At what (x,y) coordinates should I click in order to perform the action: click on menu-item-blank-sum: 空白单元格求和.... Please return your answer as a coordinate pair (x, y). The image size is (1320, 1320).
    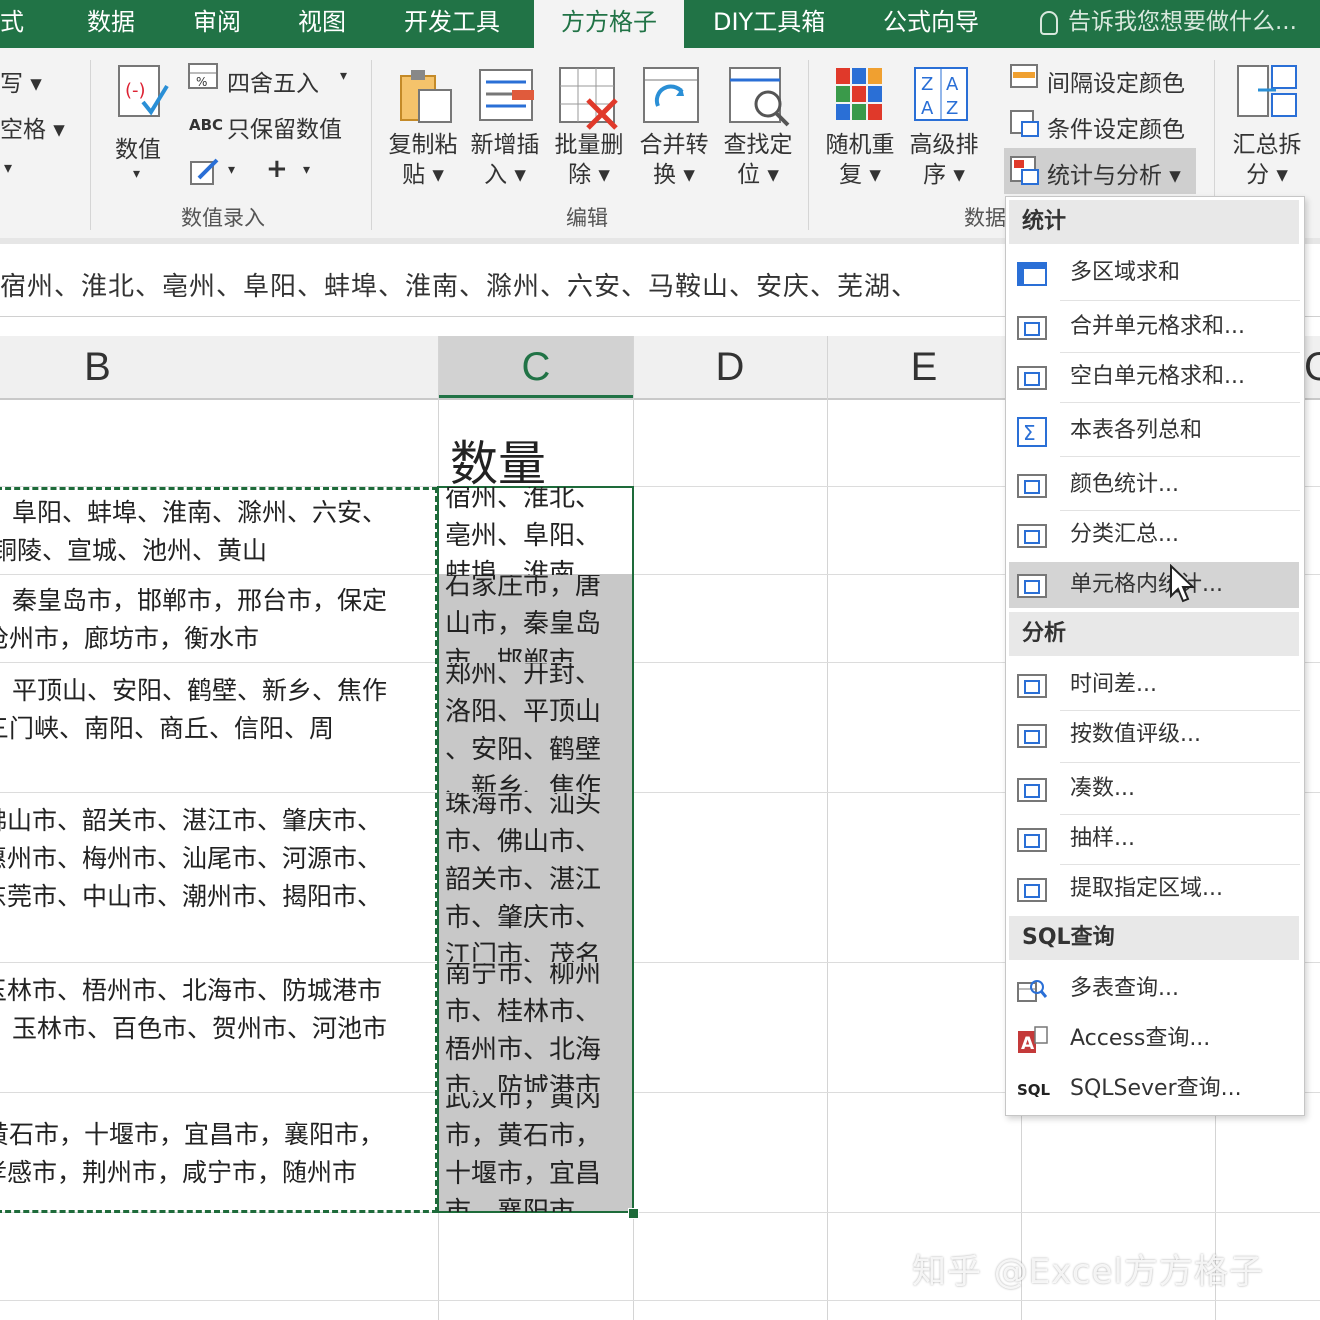
    Looking at the image, I should click on (1154, 377).